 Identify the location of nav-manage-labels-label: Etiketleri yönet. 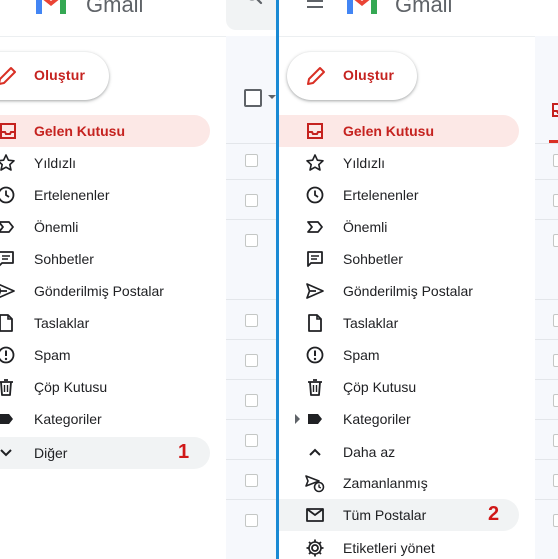
(389, 548).